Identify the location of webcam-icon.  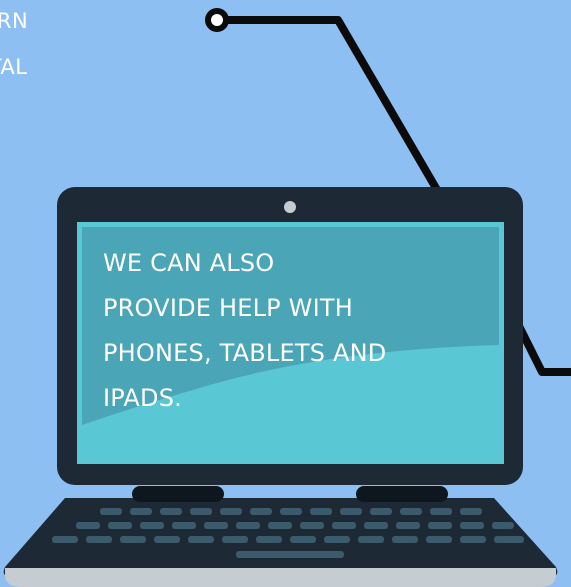
(290, 207).